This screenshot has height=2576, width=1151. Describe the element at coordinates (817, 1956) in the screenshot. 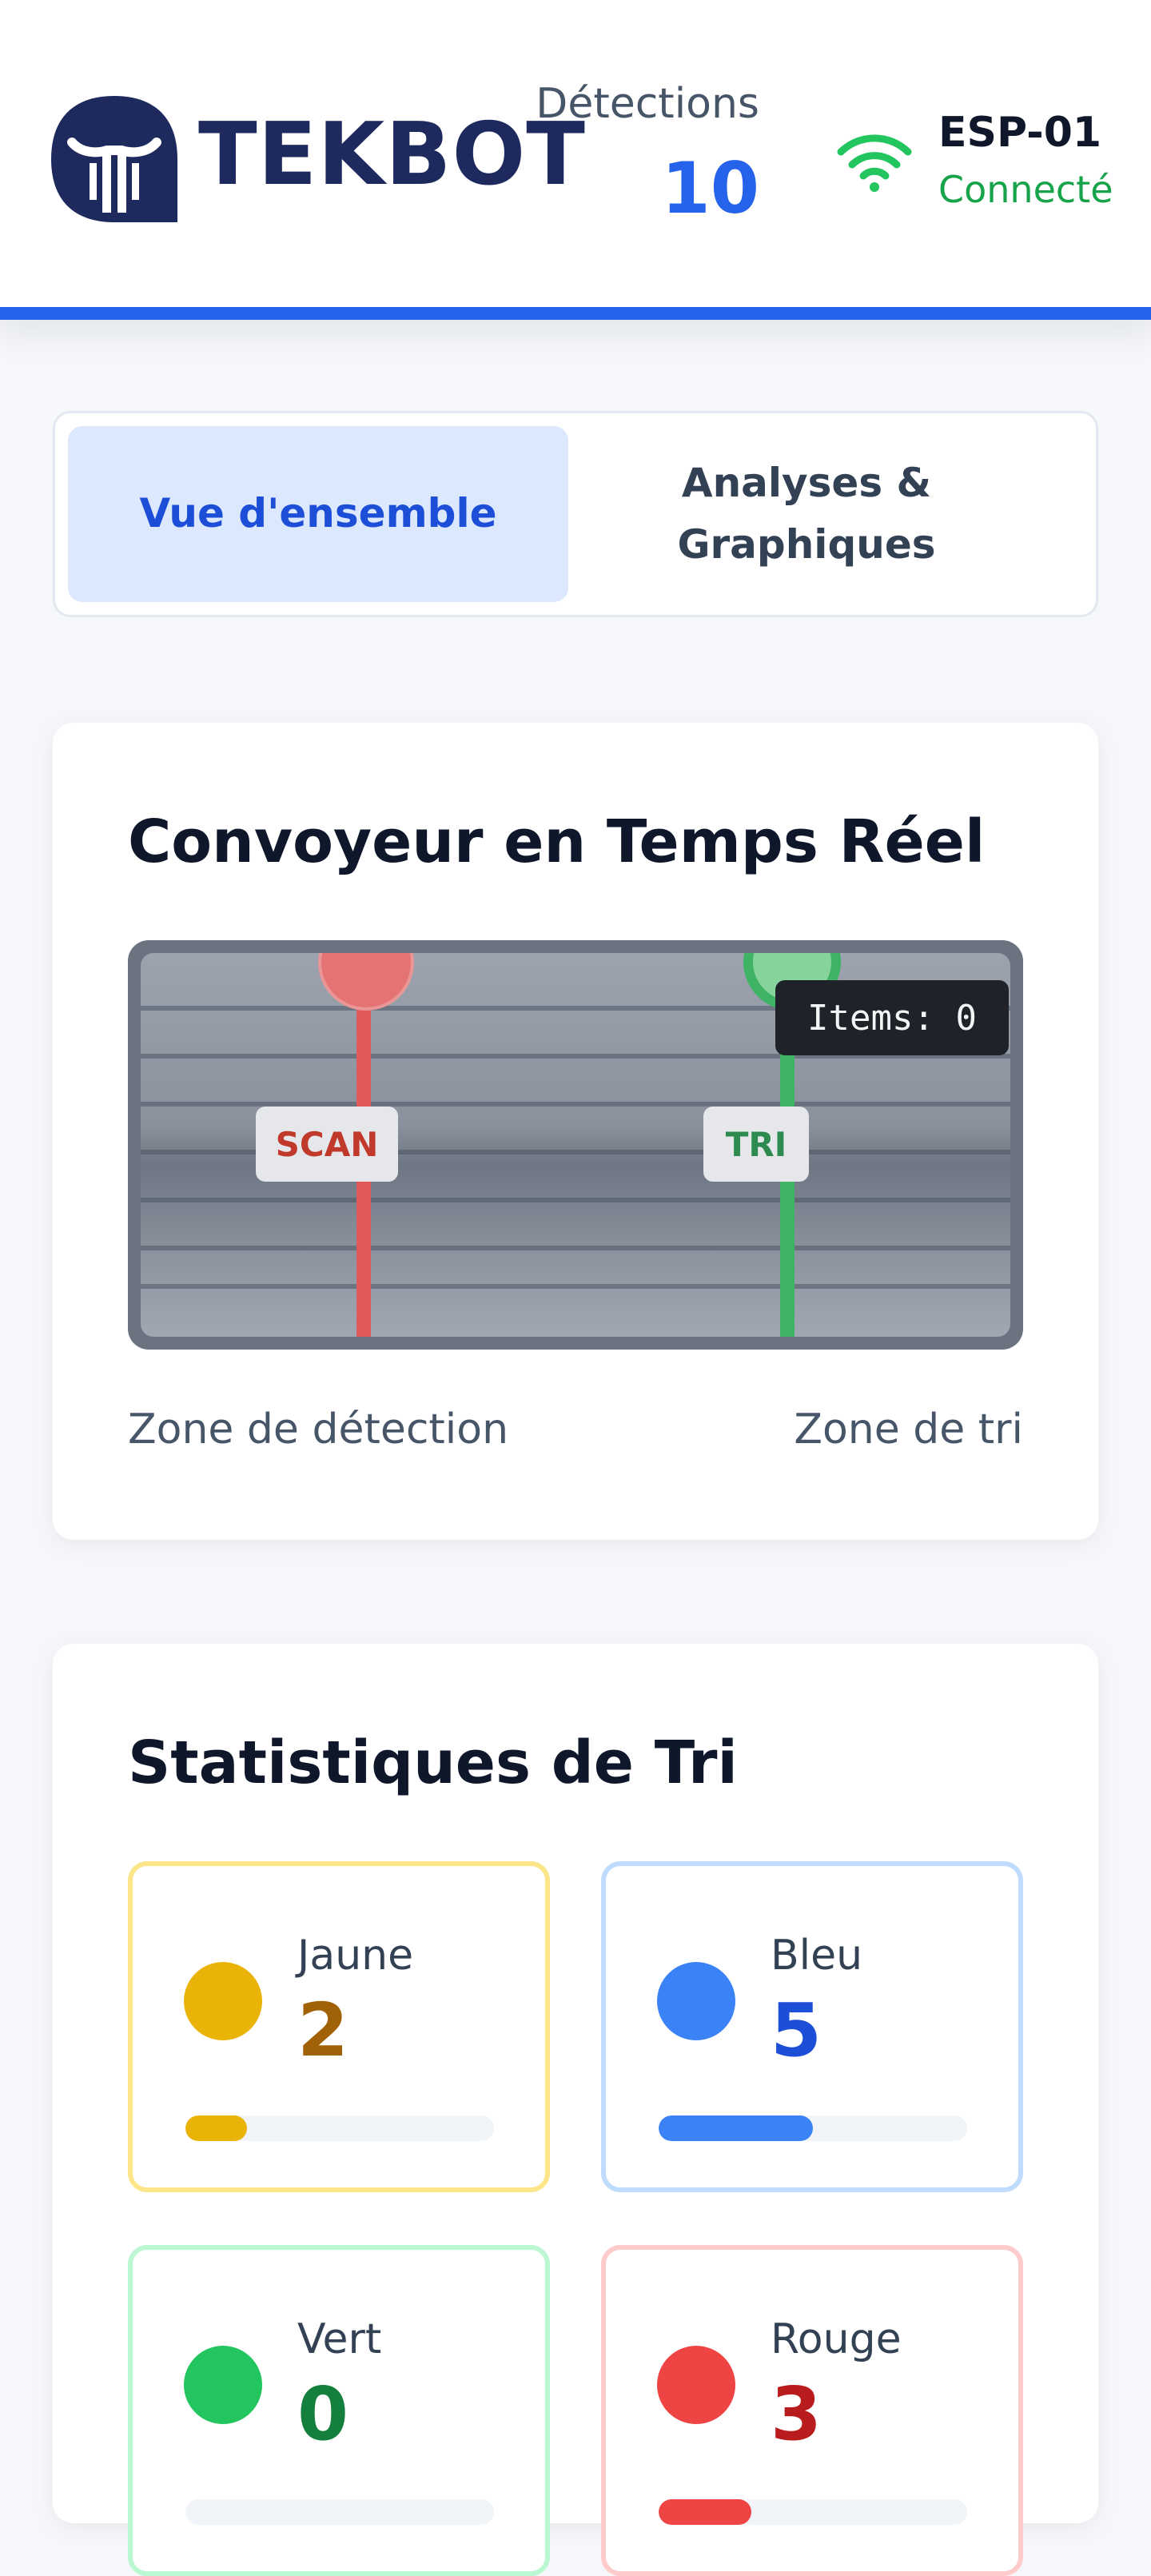

I see `stat-label: Bleu` at that location.